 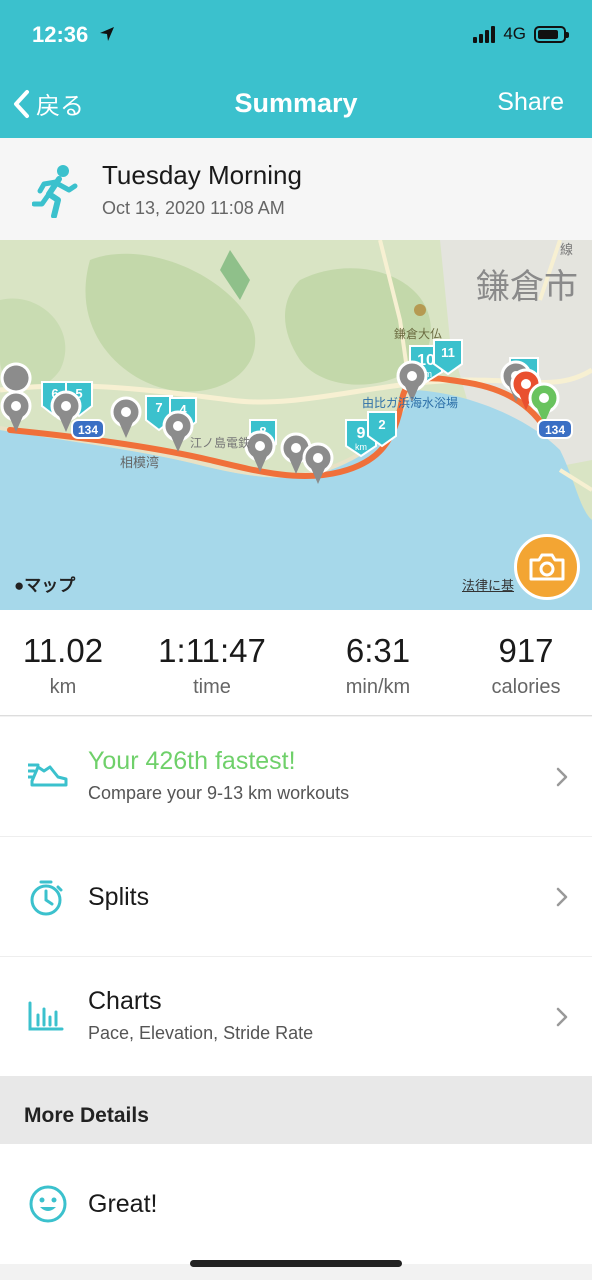 I want to click on charts-title: Charts, so click(x=125, y=1001).